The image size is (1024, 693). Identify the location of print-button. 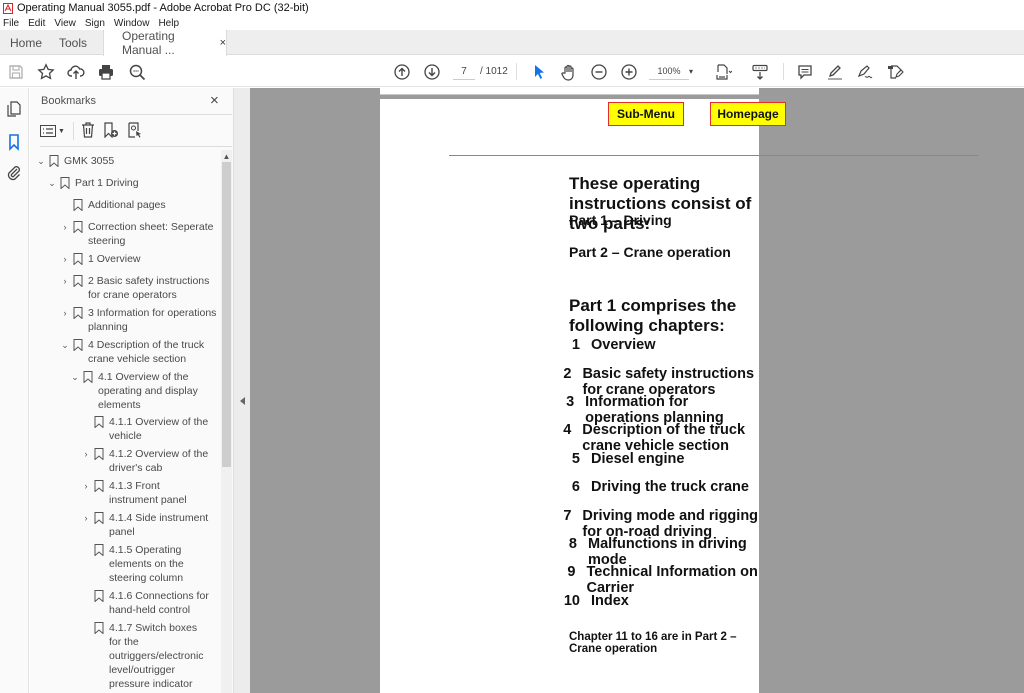
(106, 72).